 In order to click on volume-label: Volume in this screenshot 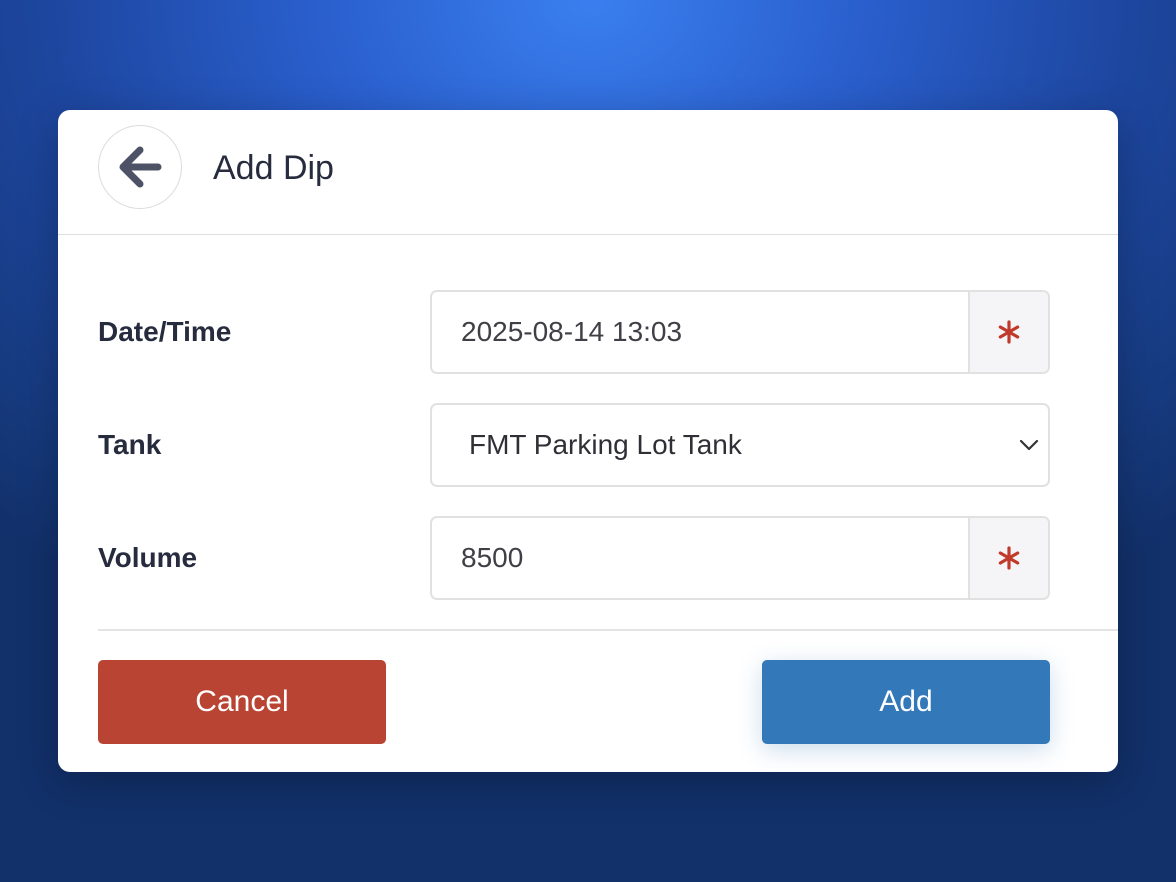, I will do `click(148, 557)`.